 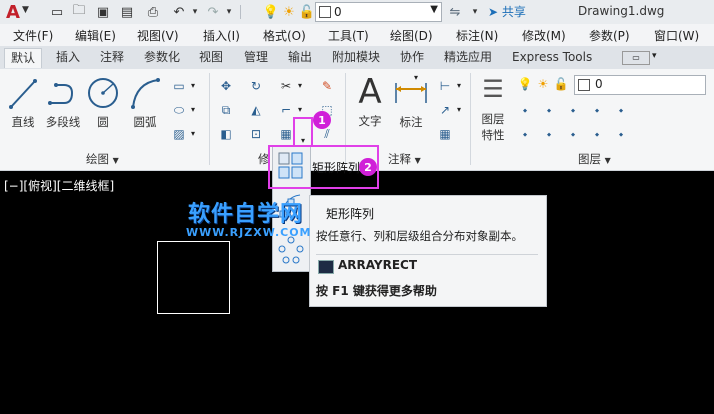 What do you see at coordinates (493, 110) in the screenshot?
I see `tool-layer-properties: ☰ 图层 特性` at bounding box center [493, 110].